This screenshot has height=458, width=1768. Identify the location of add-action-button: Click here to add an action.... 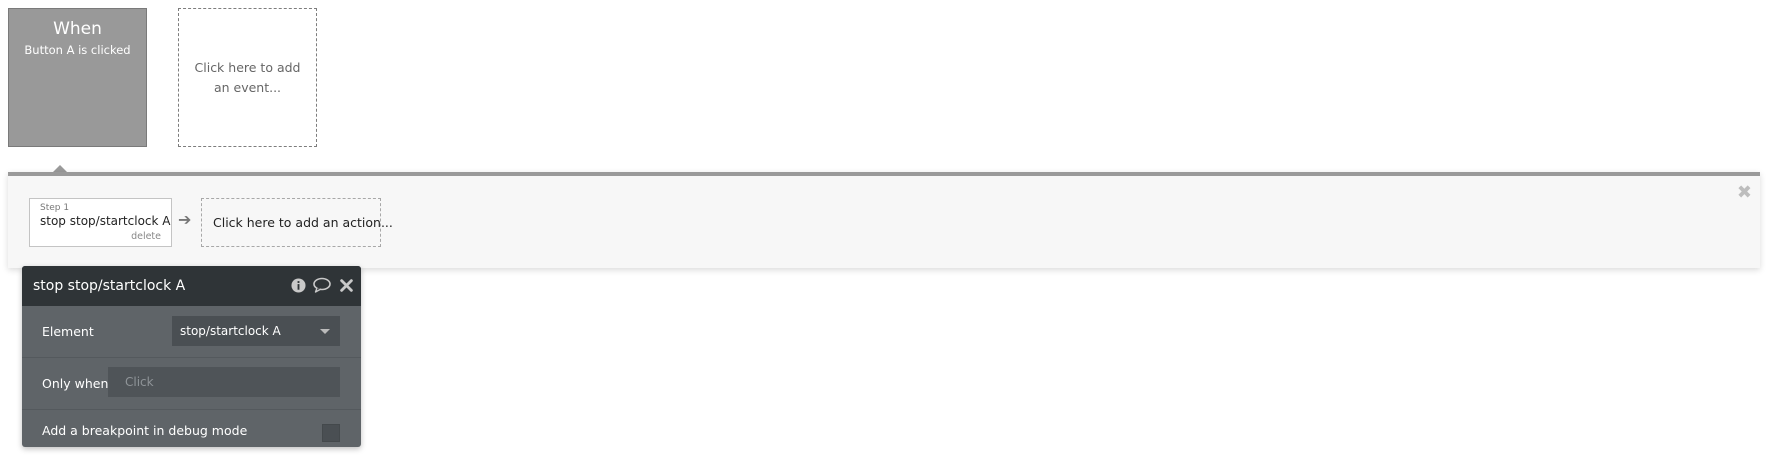
(297, 222).